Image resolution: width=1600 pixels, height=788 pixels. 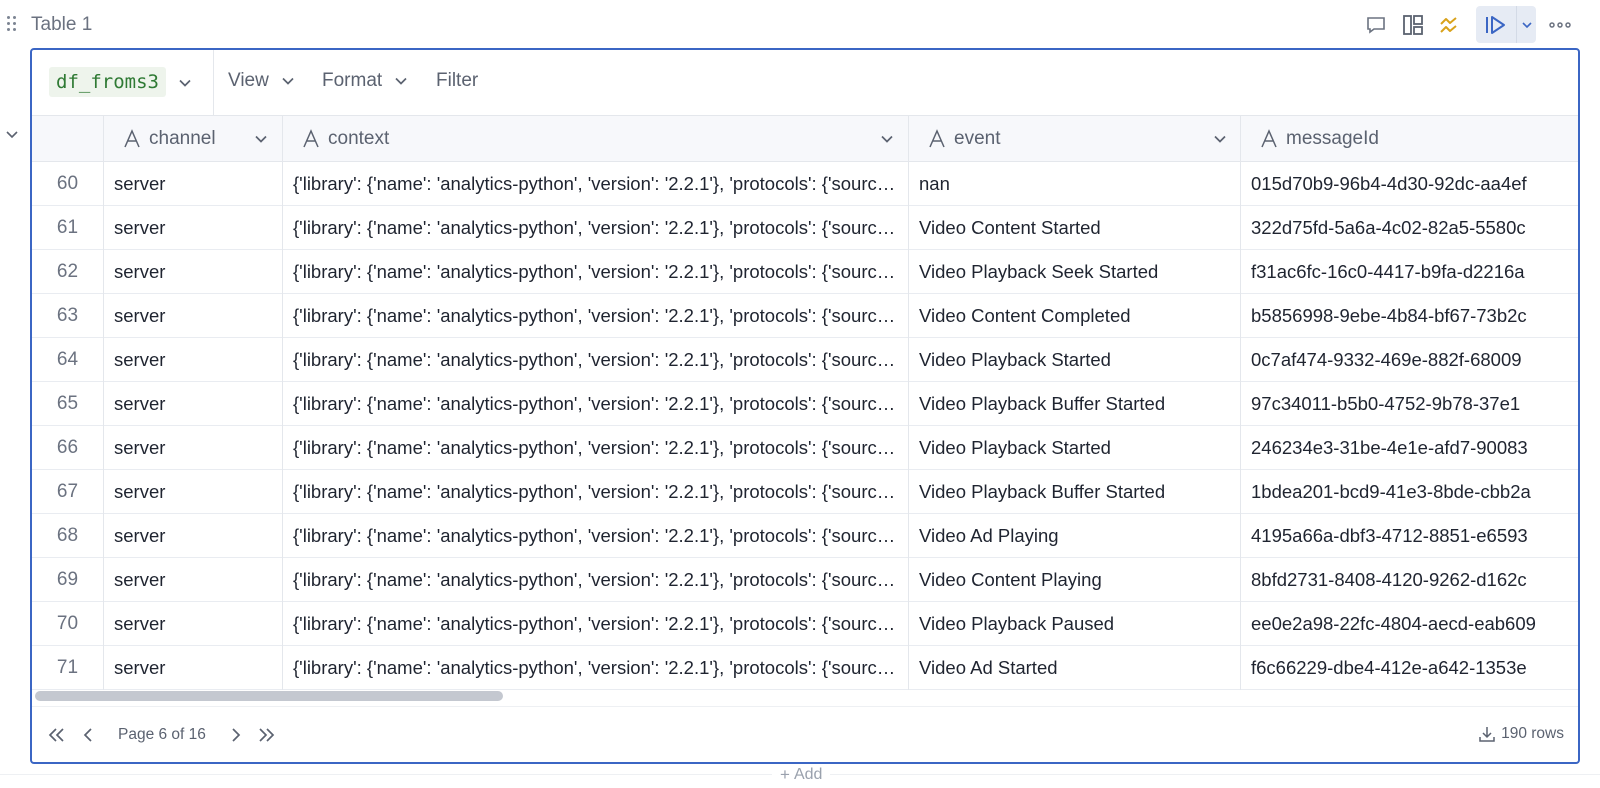 What do you see at coordinates (68, 492) in the screenshot?
I see `row-index: 67` at bounding box center [68, 492].